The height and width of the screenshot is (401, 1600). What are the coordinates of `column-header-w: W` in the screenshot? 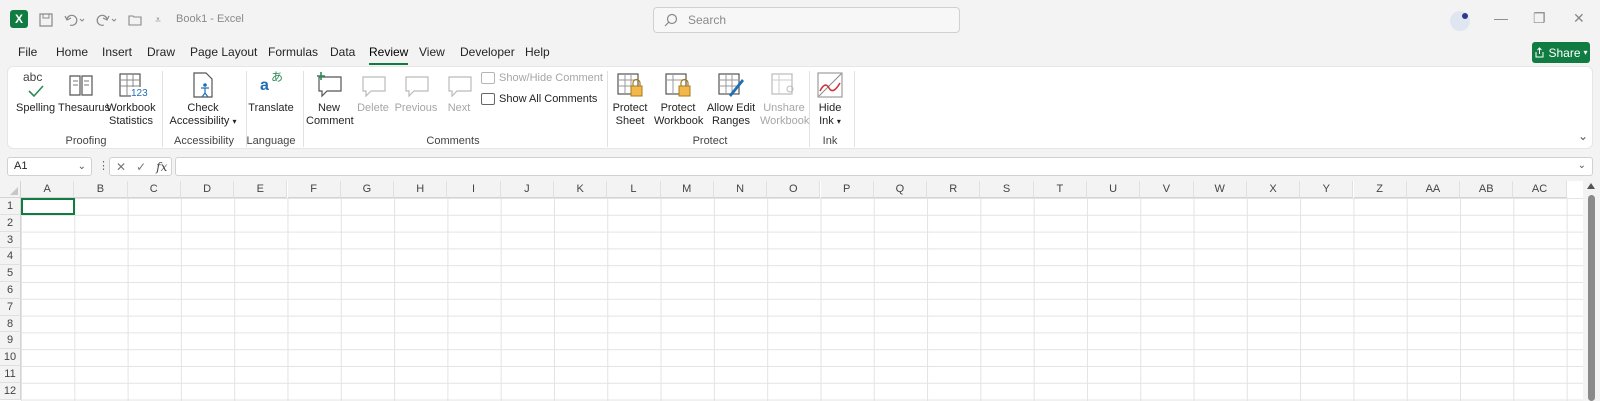 It's located at (1220, 189).